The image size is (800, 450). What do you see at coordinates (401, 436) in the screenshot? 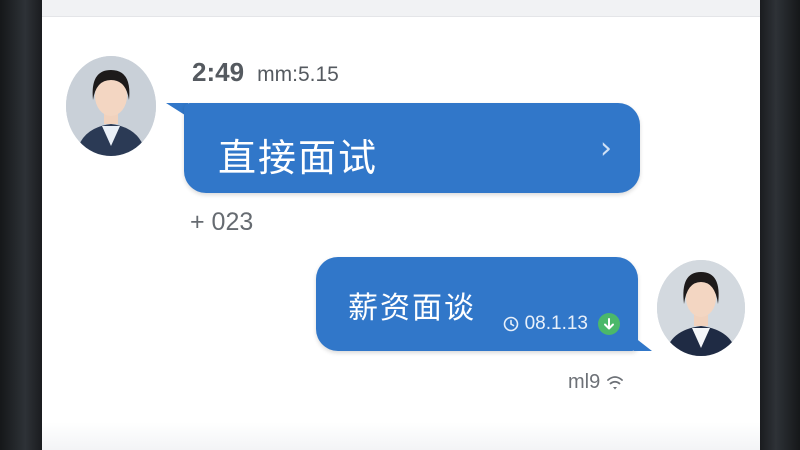
I see `bottom-fade` at bounding box center [401, 436].